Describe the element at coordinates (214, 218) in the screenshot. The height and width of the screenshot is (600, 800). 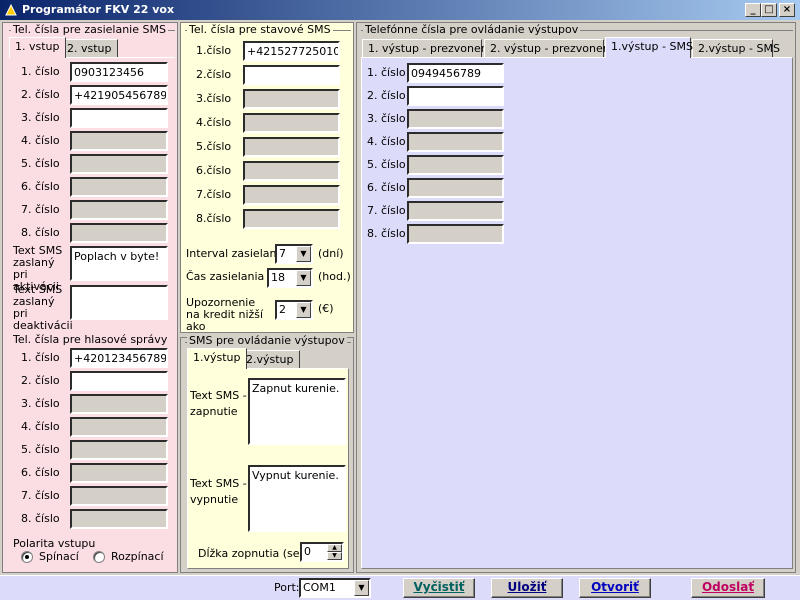
I see `status-number-label-8: 8.číslo` at that location.